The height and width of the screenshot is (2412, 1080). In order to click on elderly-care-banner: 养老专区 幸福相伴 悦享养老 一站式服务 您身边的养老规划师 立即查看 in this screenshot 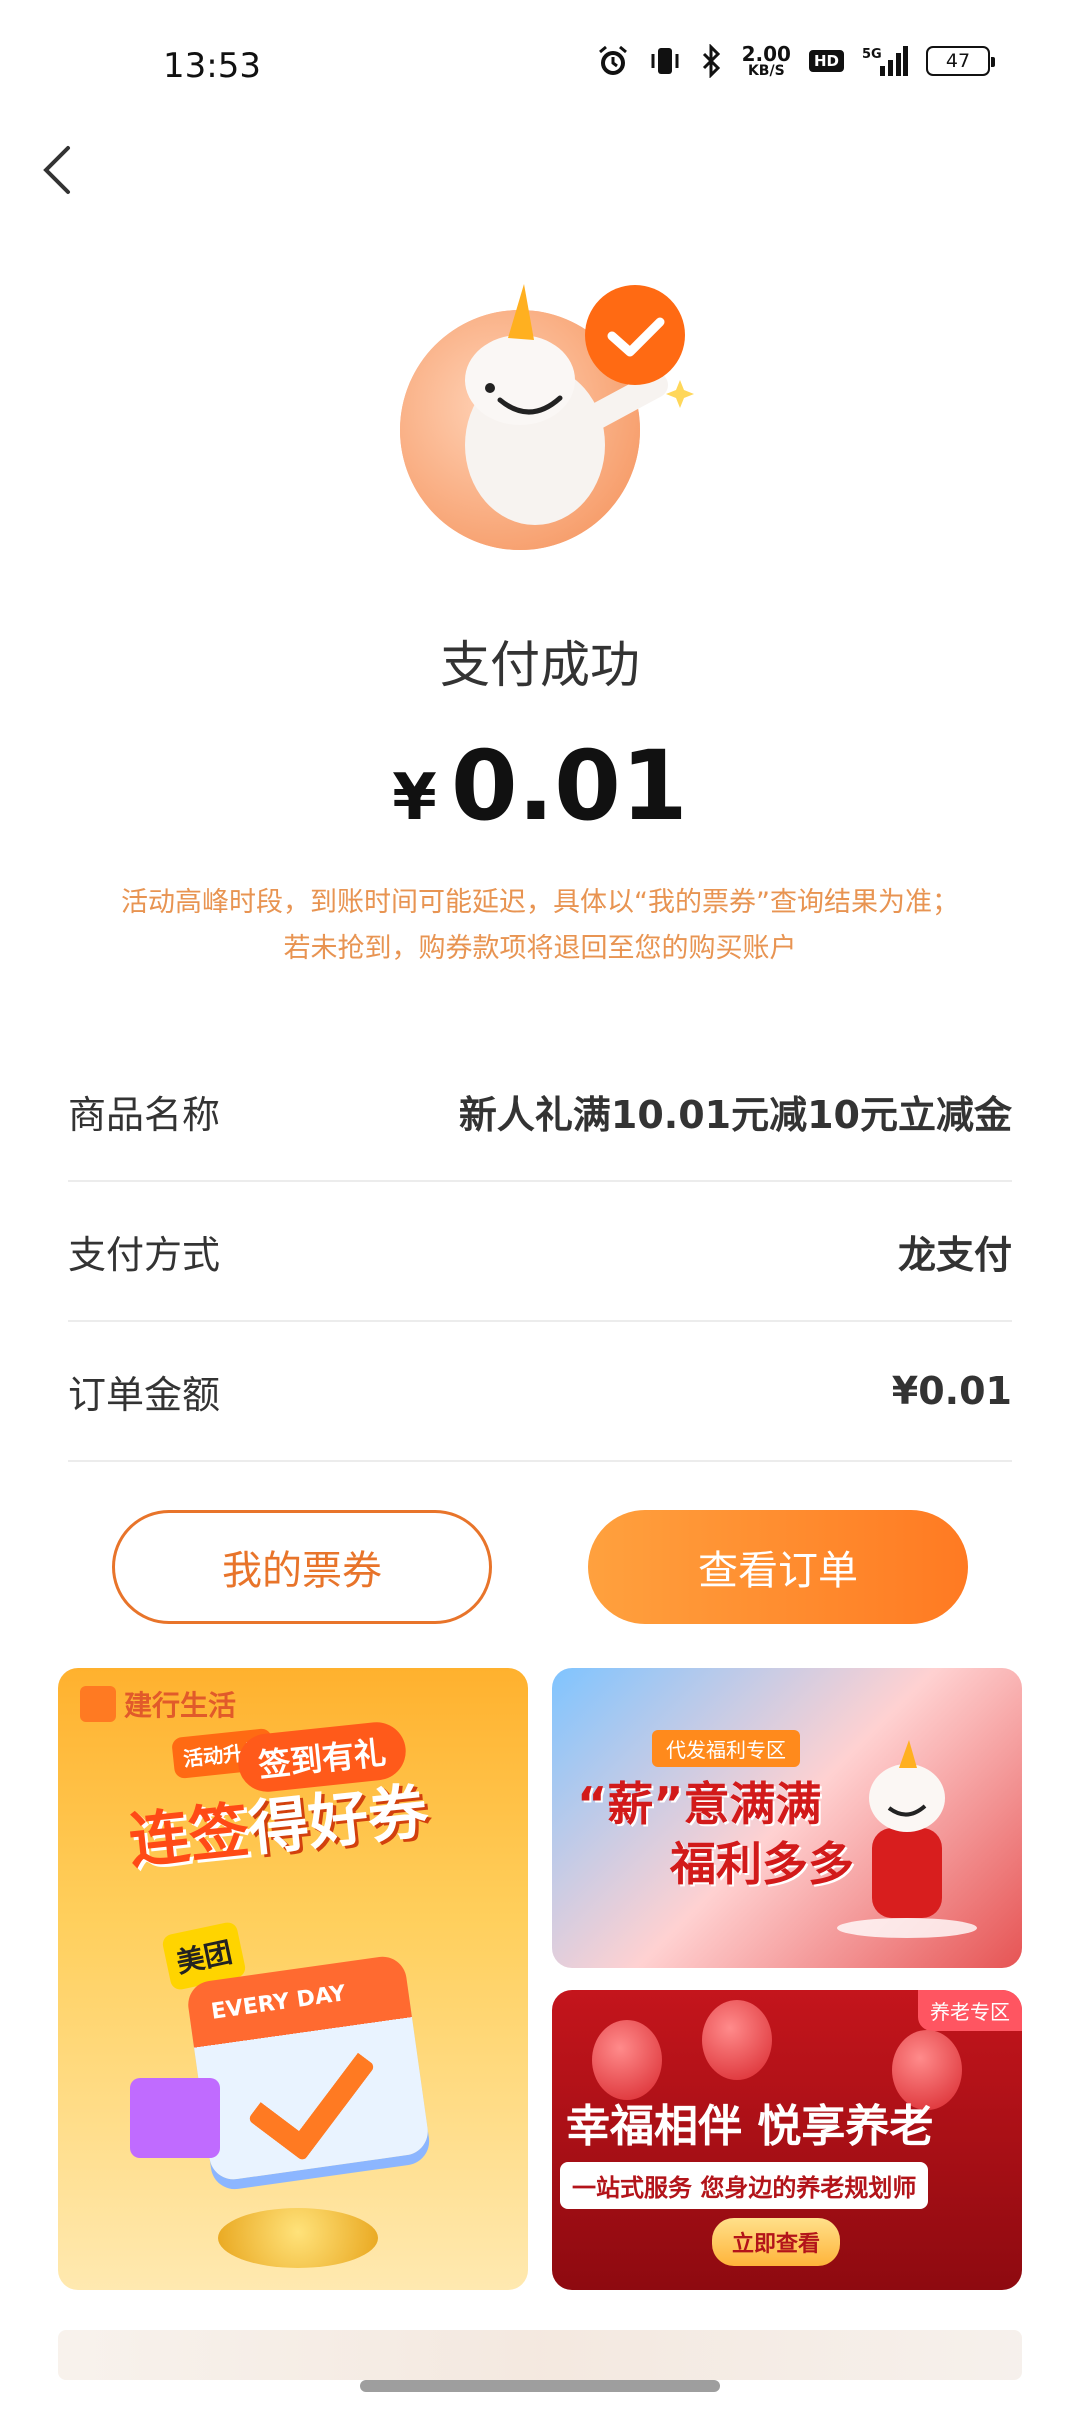, I will do `click(787, 2140)`.